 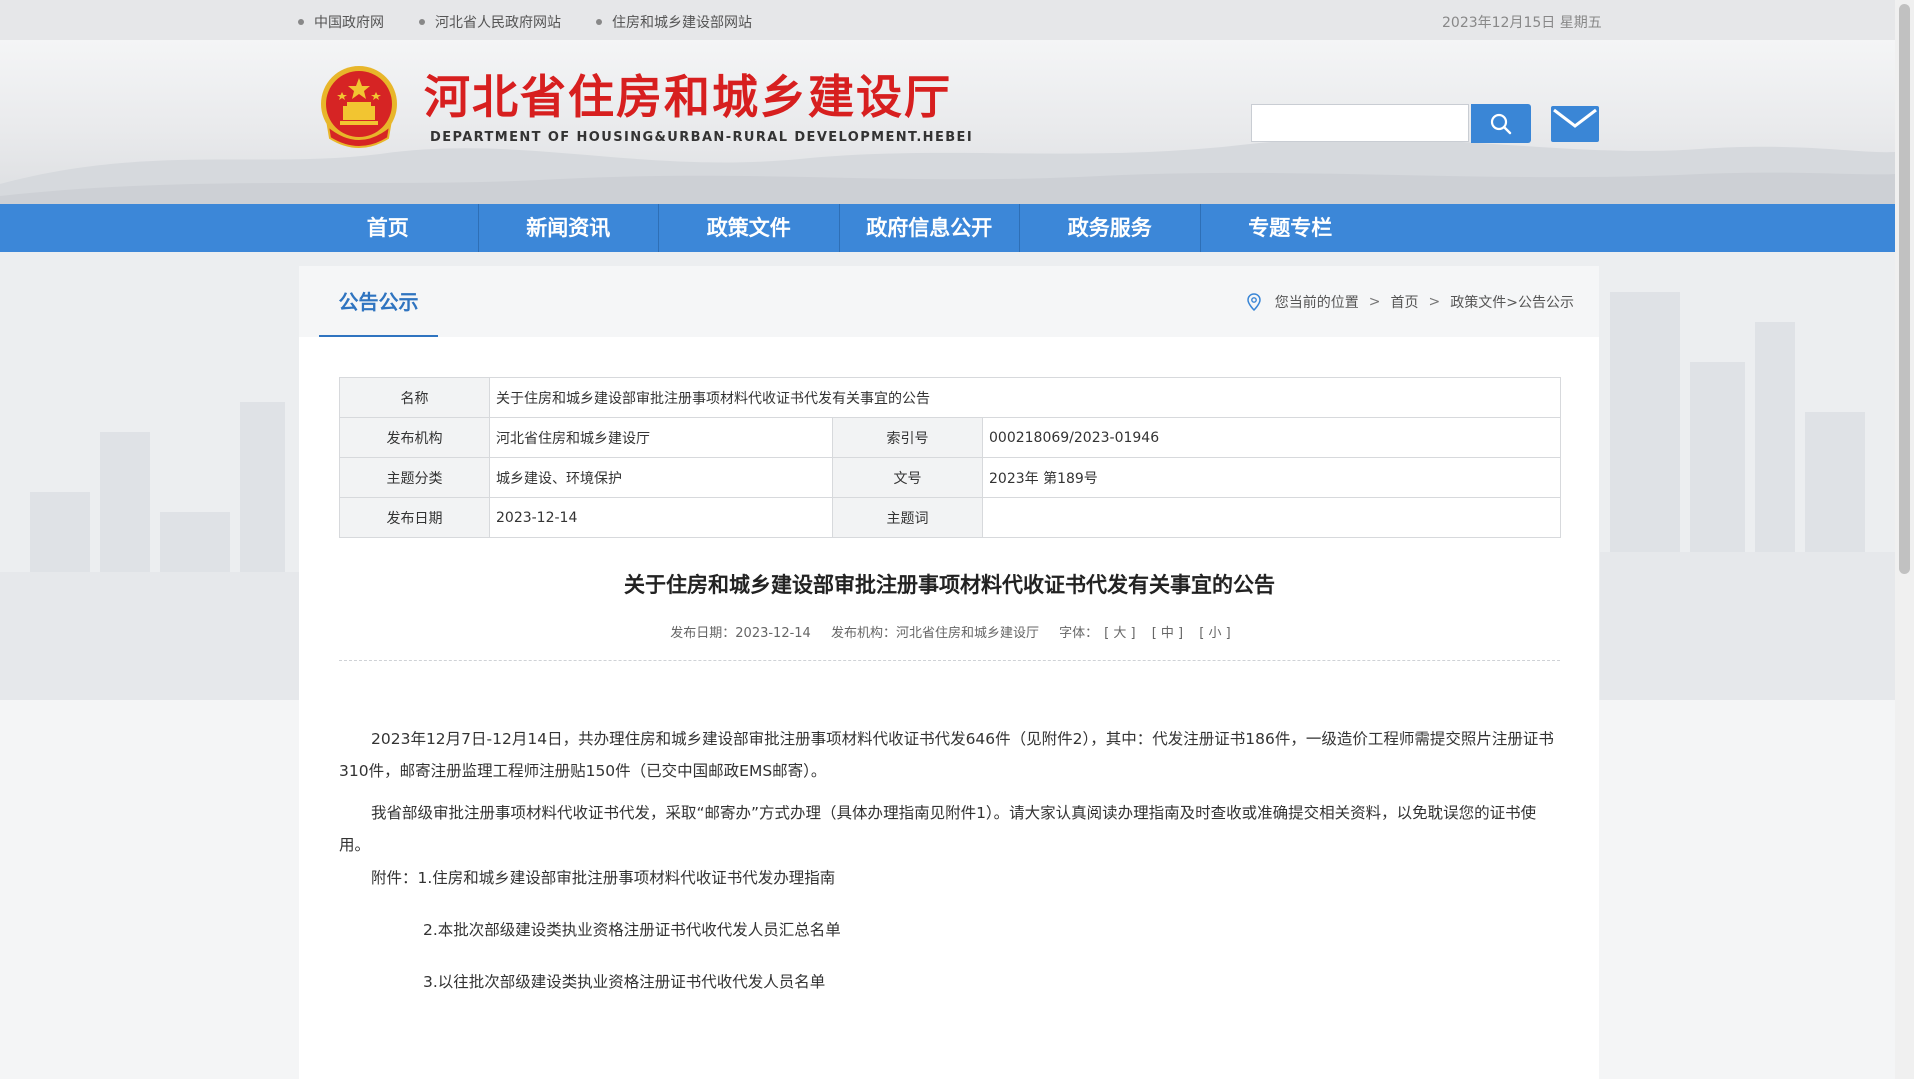 I want to click on breadcrumb: 您当前的位置 > 首页 > 政策文件>公告公示, so click(x=1410, y=302).